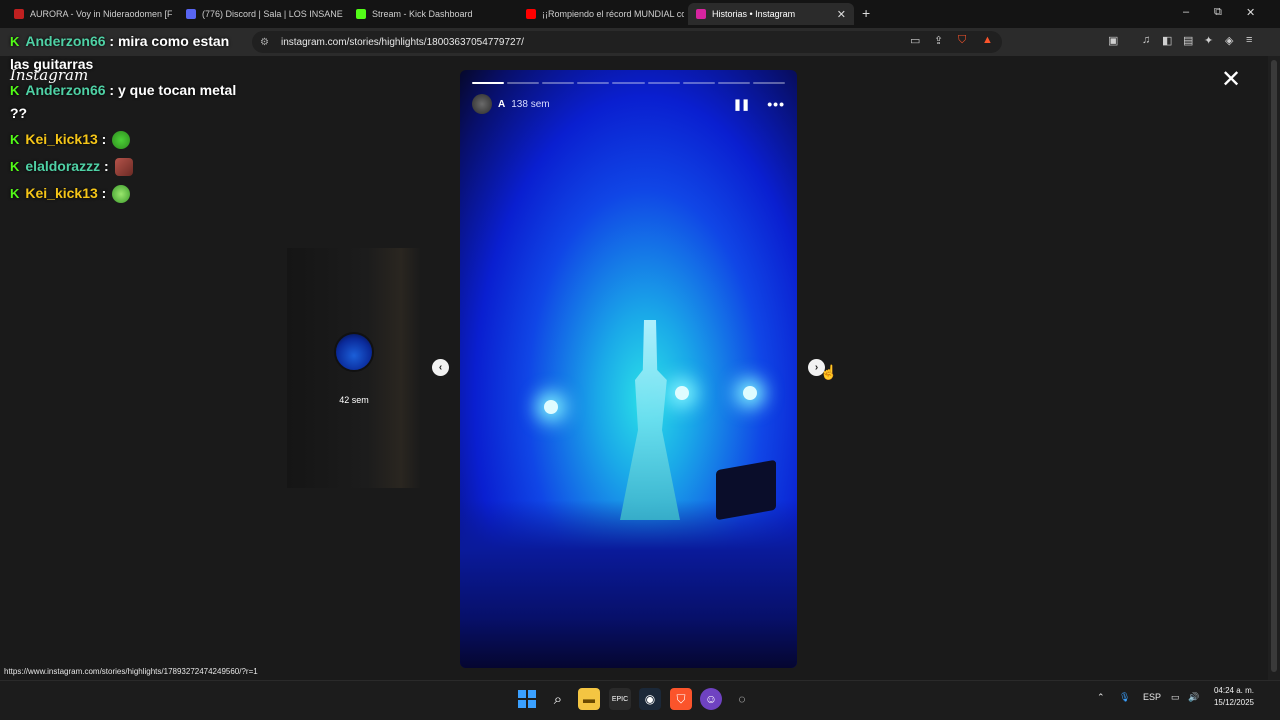 The width and height of the screenshot is (1280, 720). I want to click on scrollbar-thumb, so click(1274, 366).